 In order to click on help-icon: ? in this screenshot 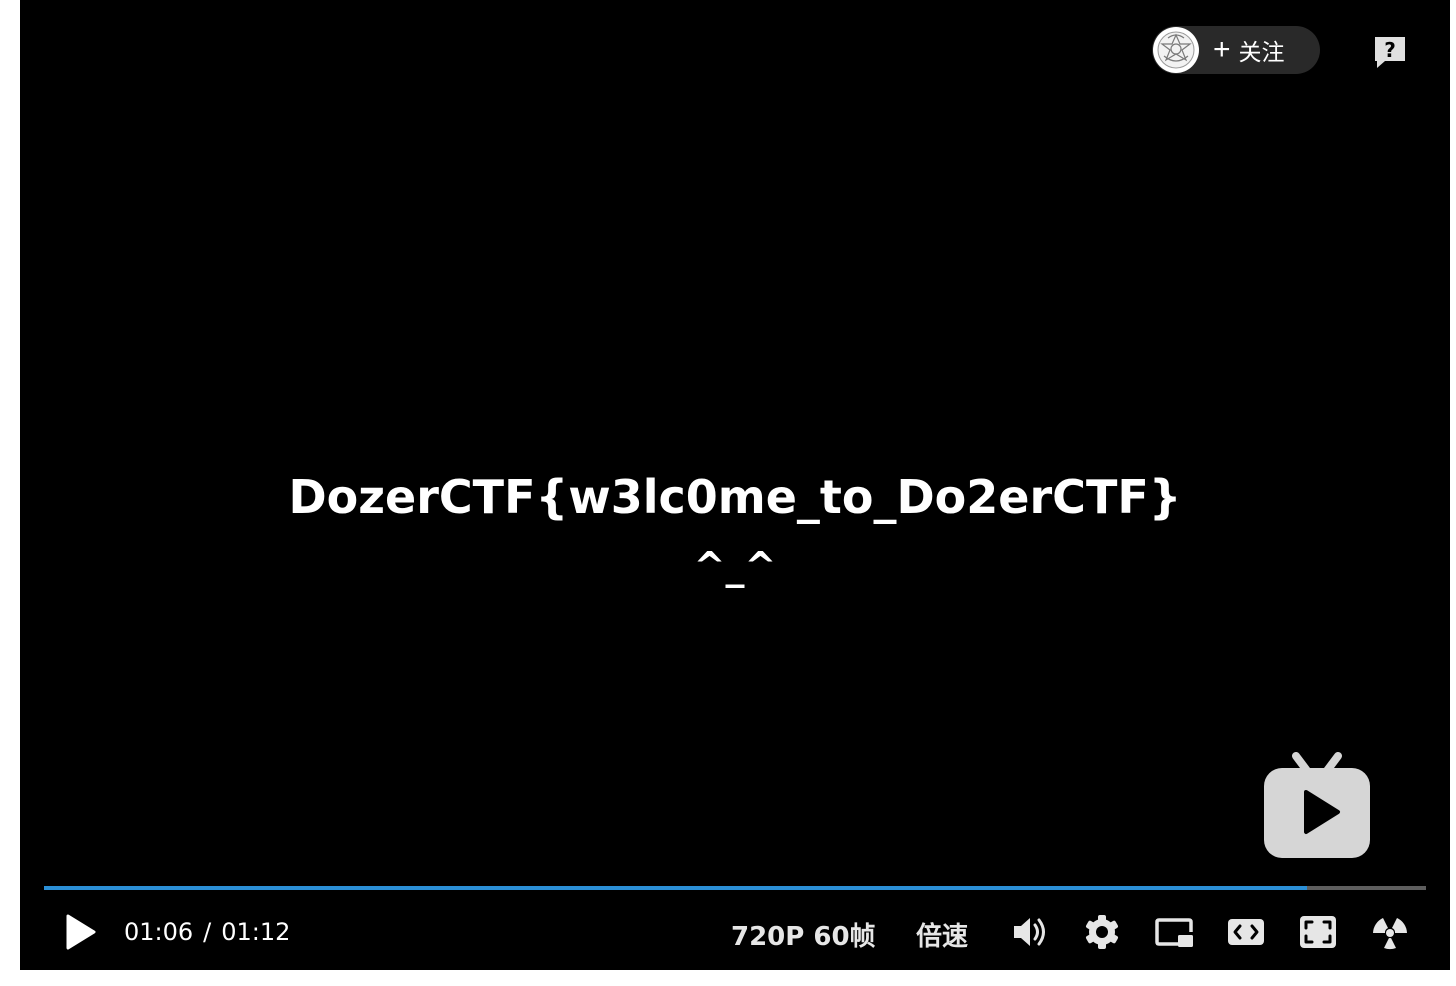, I will do `click(1390, 52)`.